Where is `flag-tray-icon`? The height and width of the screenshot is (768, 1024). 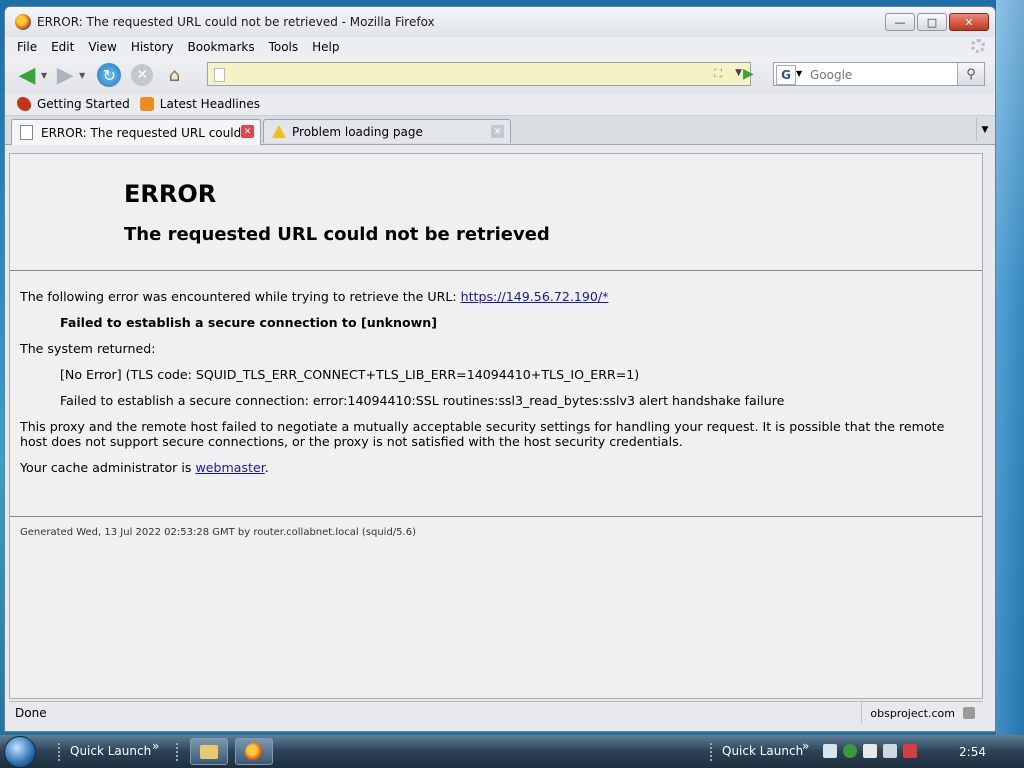
flag-tray-icon is located at coordinates (870, 751).